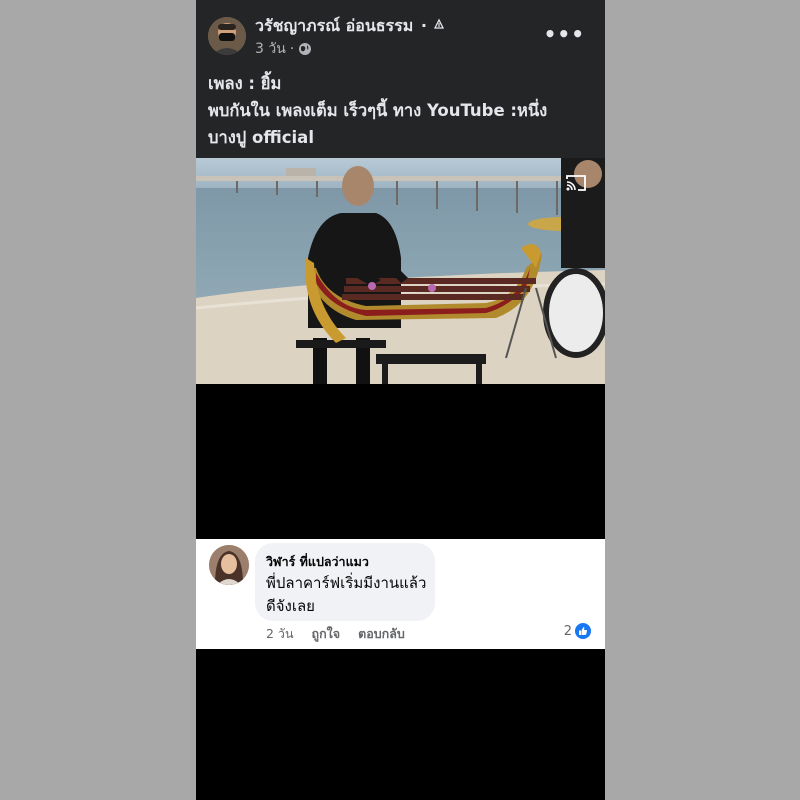 Image resolution: width=800 pixels, height=800 pixels. I want to click on author-avatar, so click(227, 36).